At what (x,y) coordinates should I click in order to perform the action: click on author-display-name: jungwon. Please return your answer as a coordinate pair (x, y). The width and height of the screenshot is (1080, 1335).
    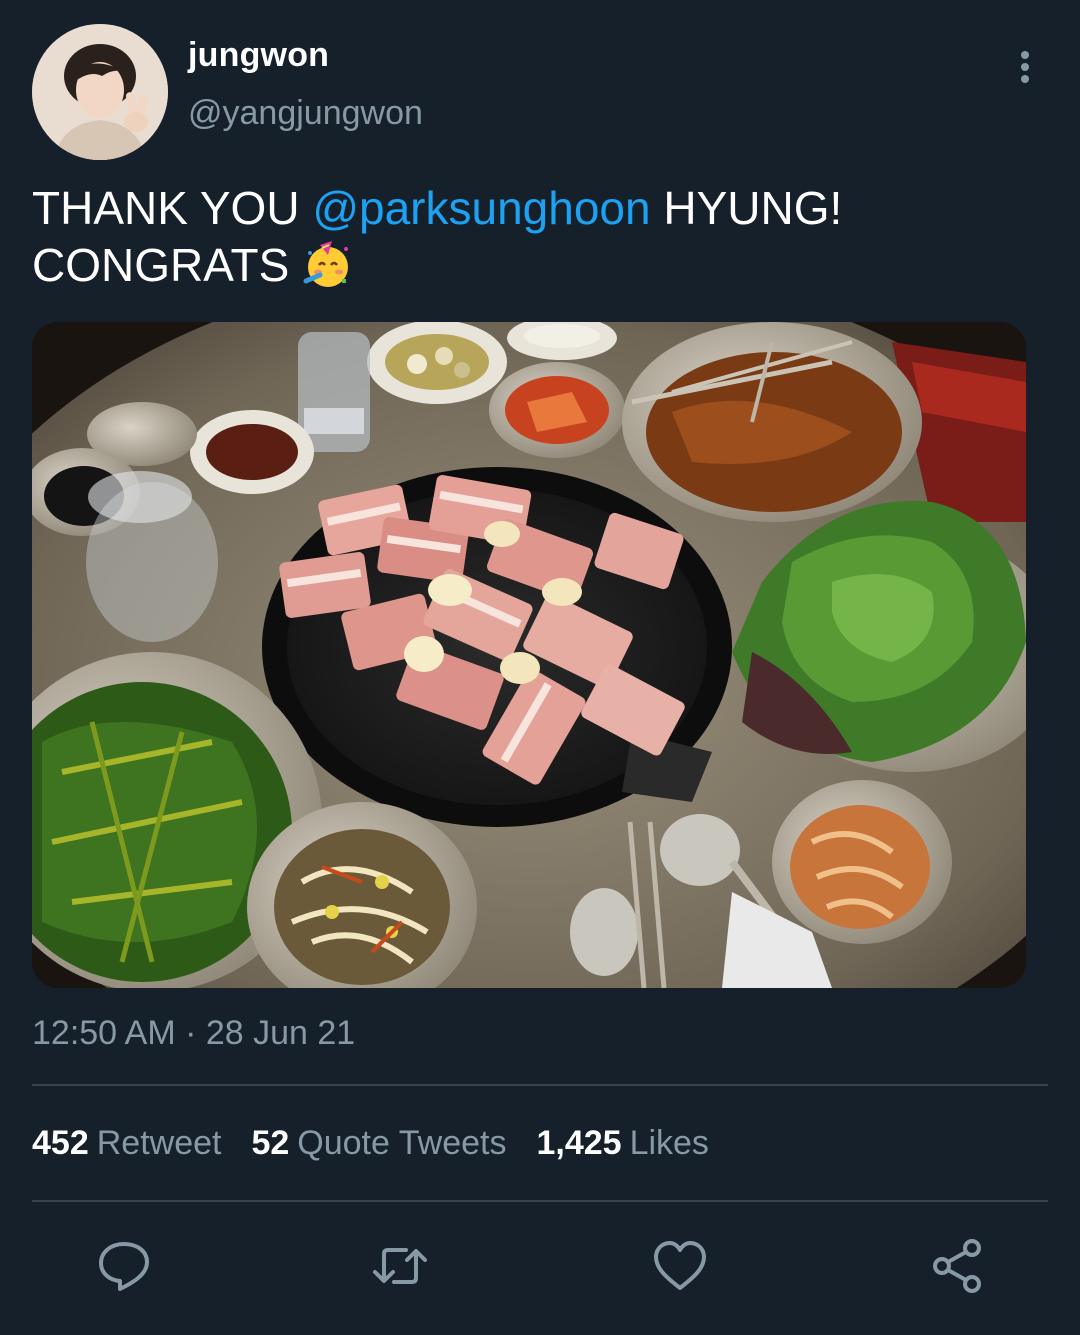
    Looking at the image, I should click on (258, 55).